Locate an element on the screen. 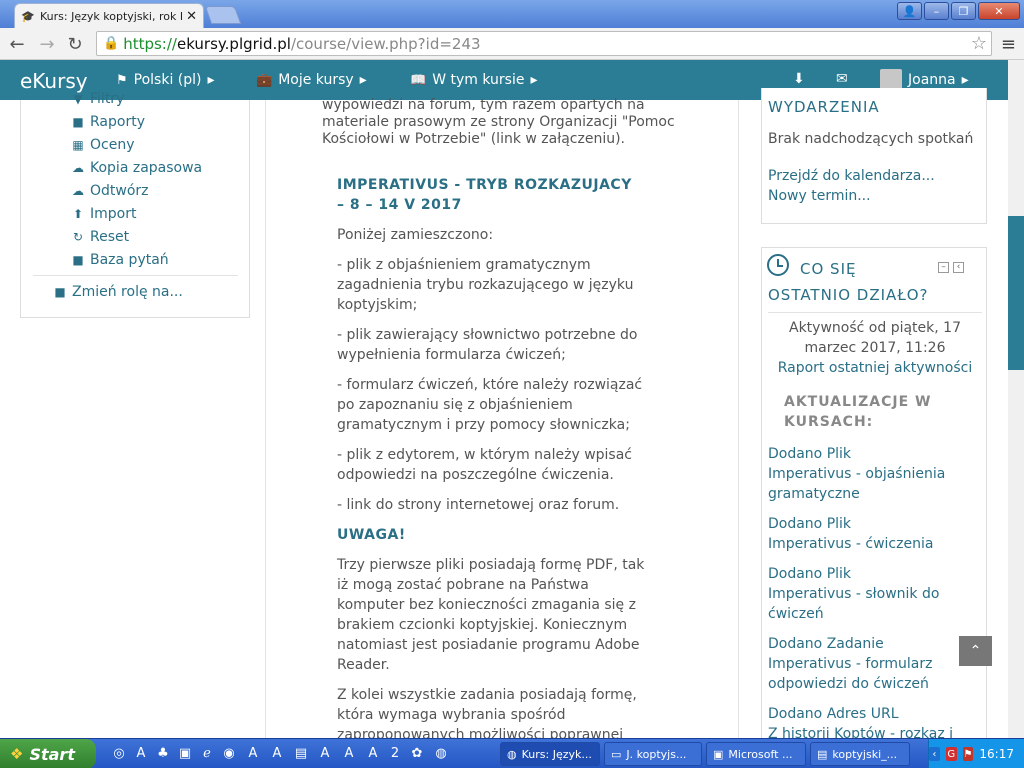  tray-arrow-icon: ‹ is located at coordinates (934, 754).